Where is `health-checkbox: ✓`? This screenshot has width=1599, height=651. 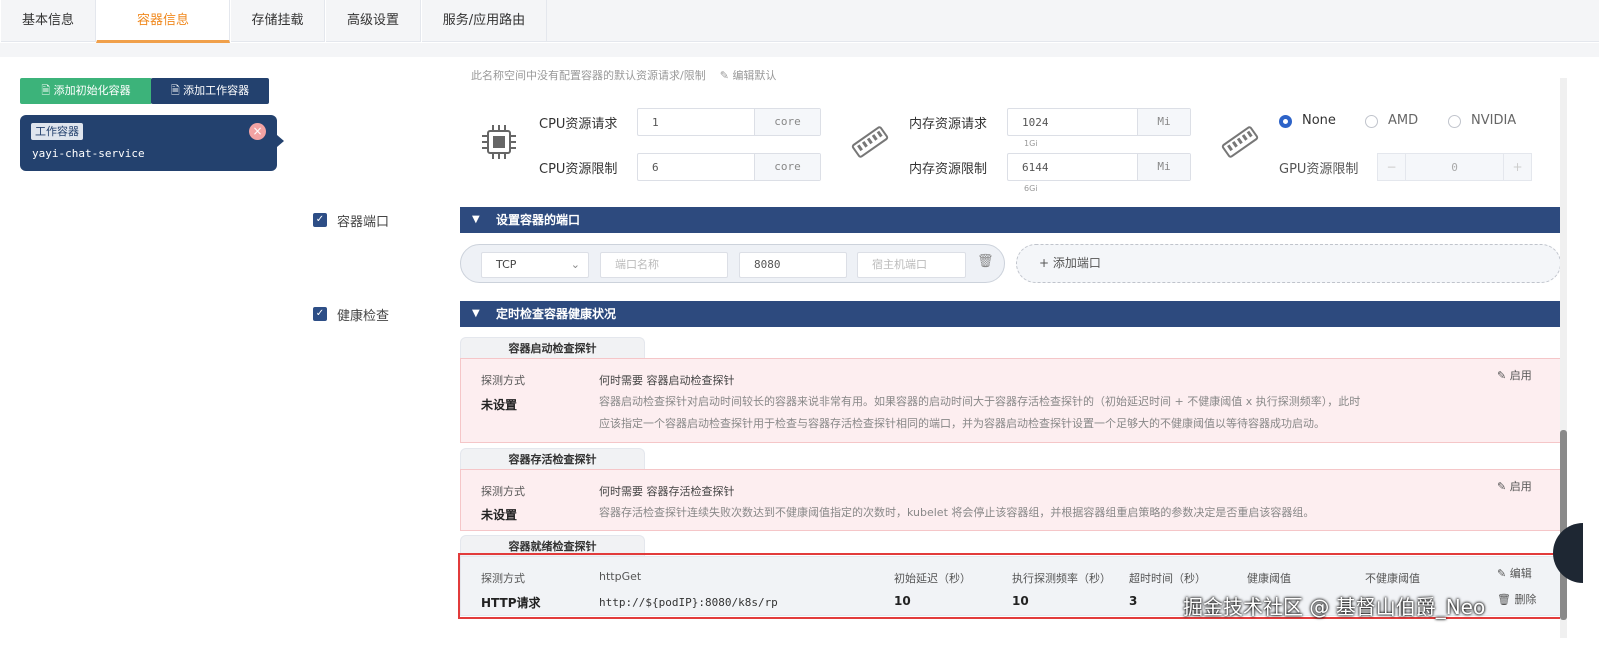 health-checkbox: ✓ is located at coordinates (320, 314).